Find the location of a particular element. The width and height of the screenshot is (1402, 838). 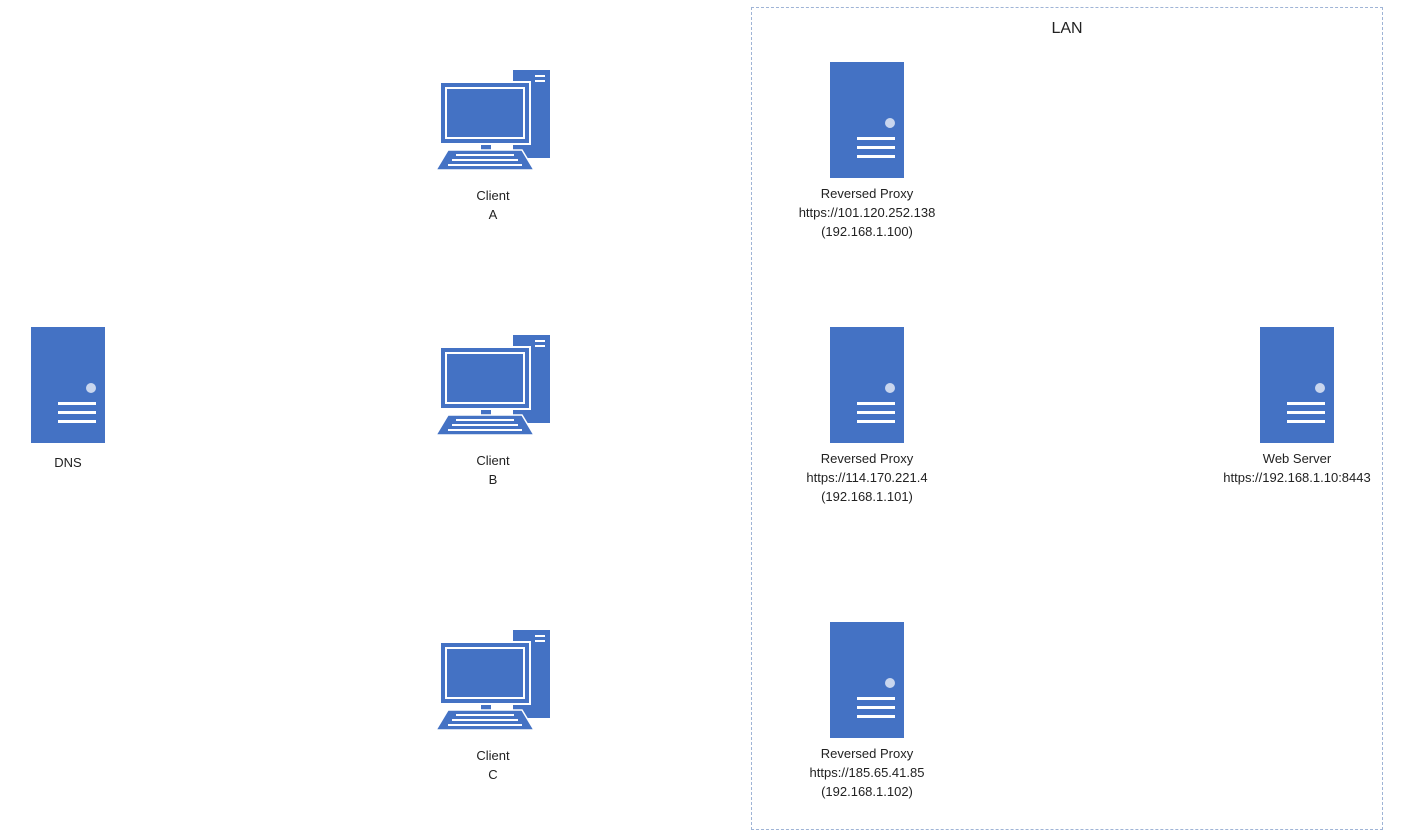

proxy-2-private-ip: (192.168.1.101) is located at coordinates (867, 496).